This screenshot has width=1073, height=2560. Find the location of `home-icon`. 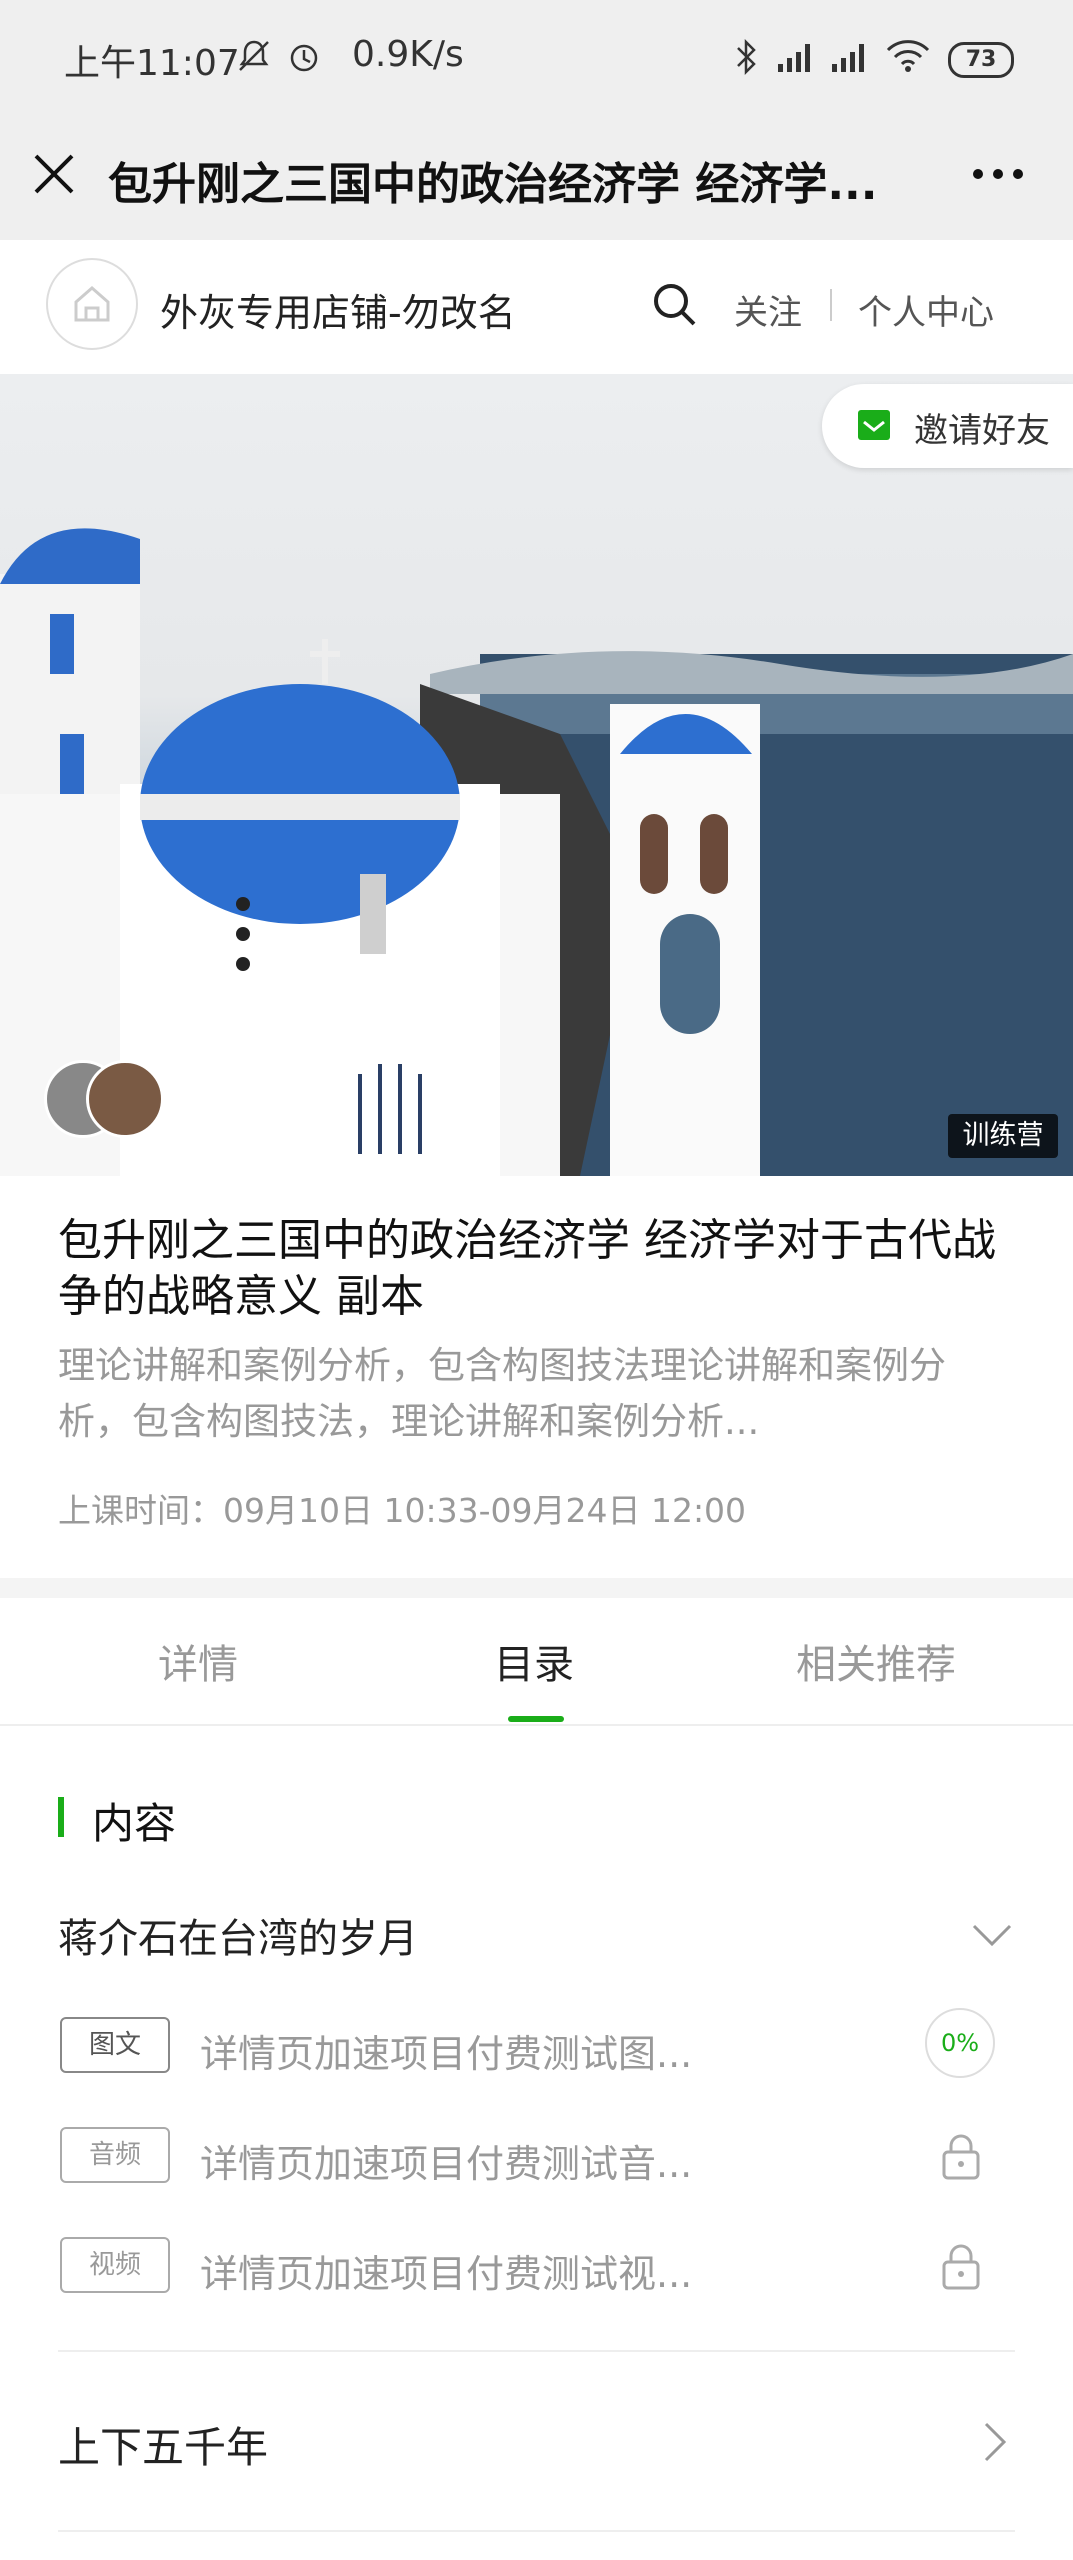

home-icon is located at coordinates (92, 304).